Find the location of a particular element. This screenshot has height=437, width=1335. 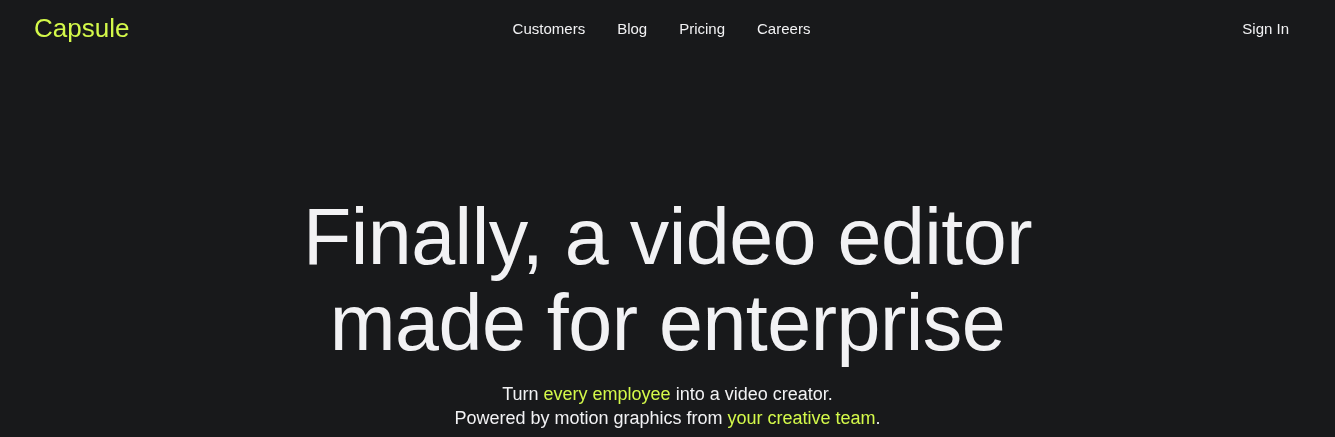

subtitle: Turn every employee into a video creator. is located at coordinates (667, 394).